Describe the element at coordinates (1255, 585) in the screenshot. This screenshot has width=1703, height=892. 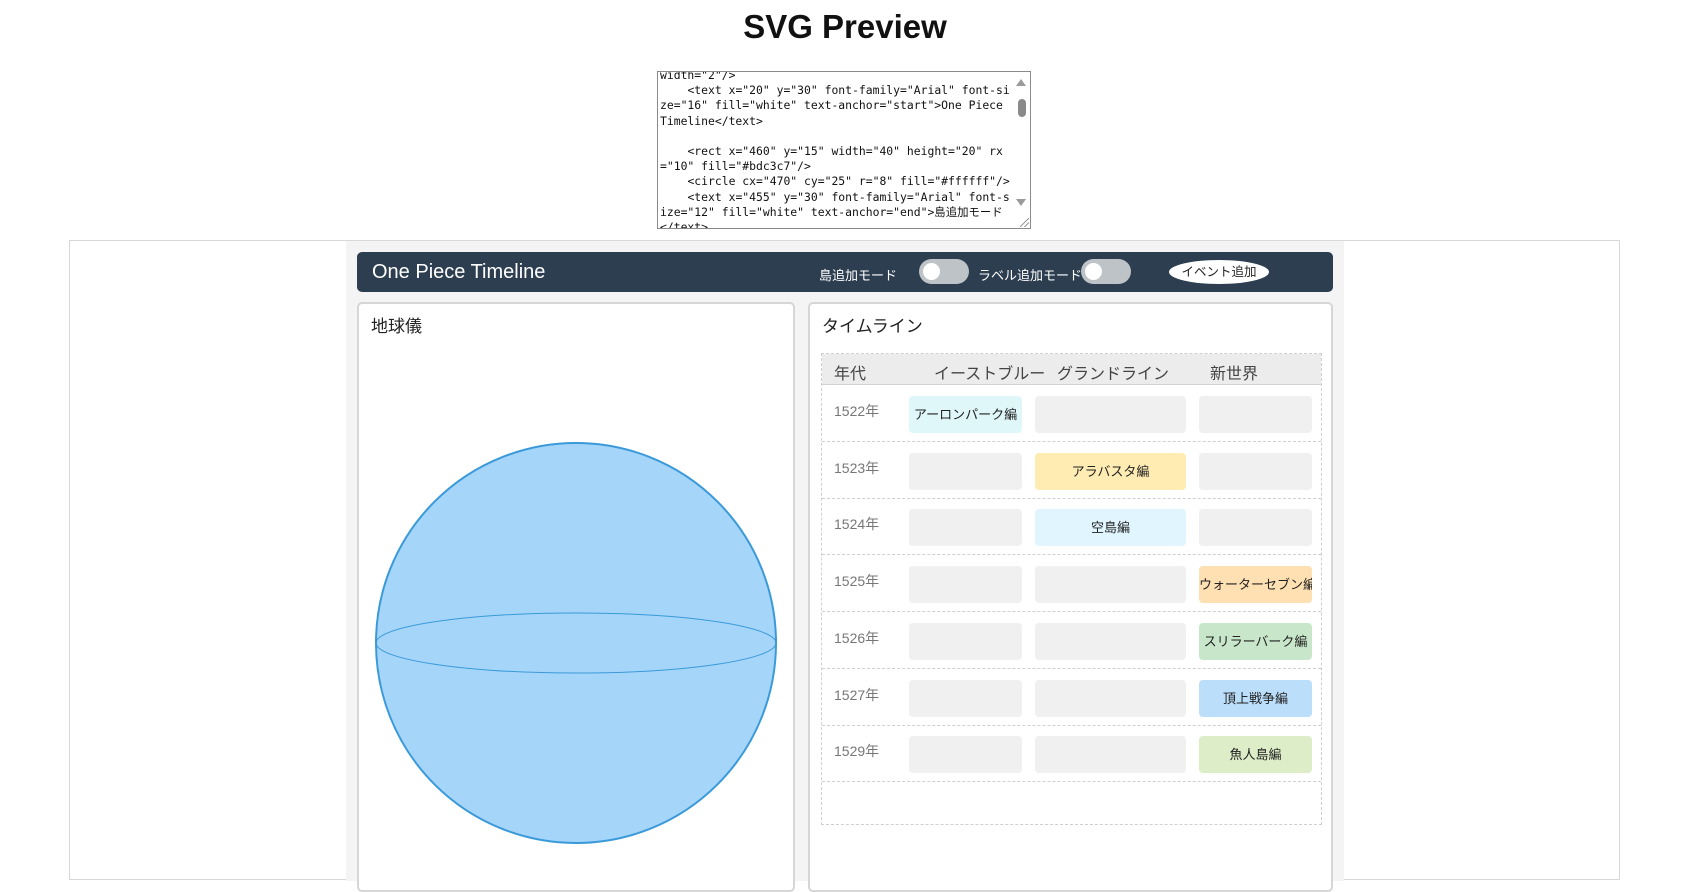
I see `event-cell-new-world: ウォーターセブン編` at that location.